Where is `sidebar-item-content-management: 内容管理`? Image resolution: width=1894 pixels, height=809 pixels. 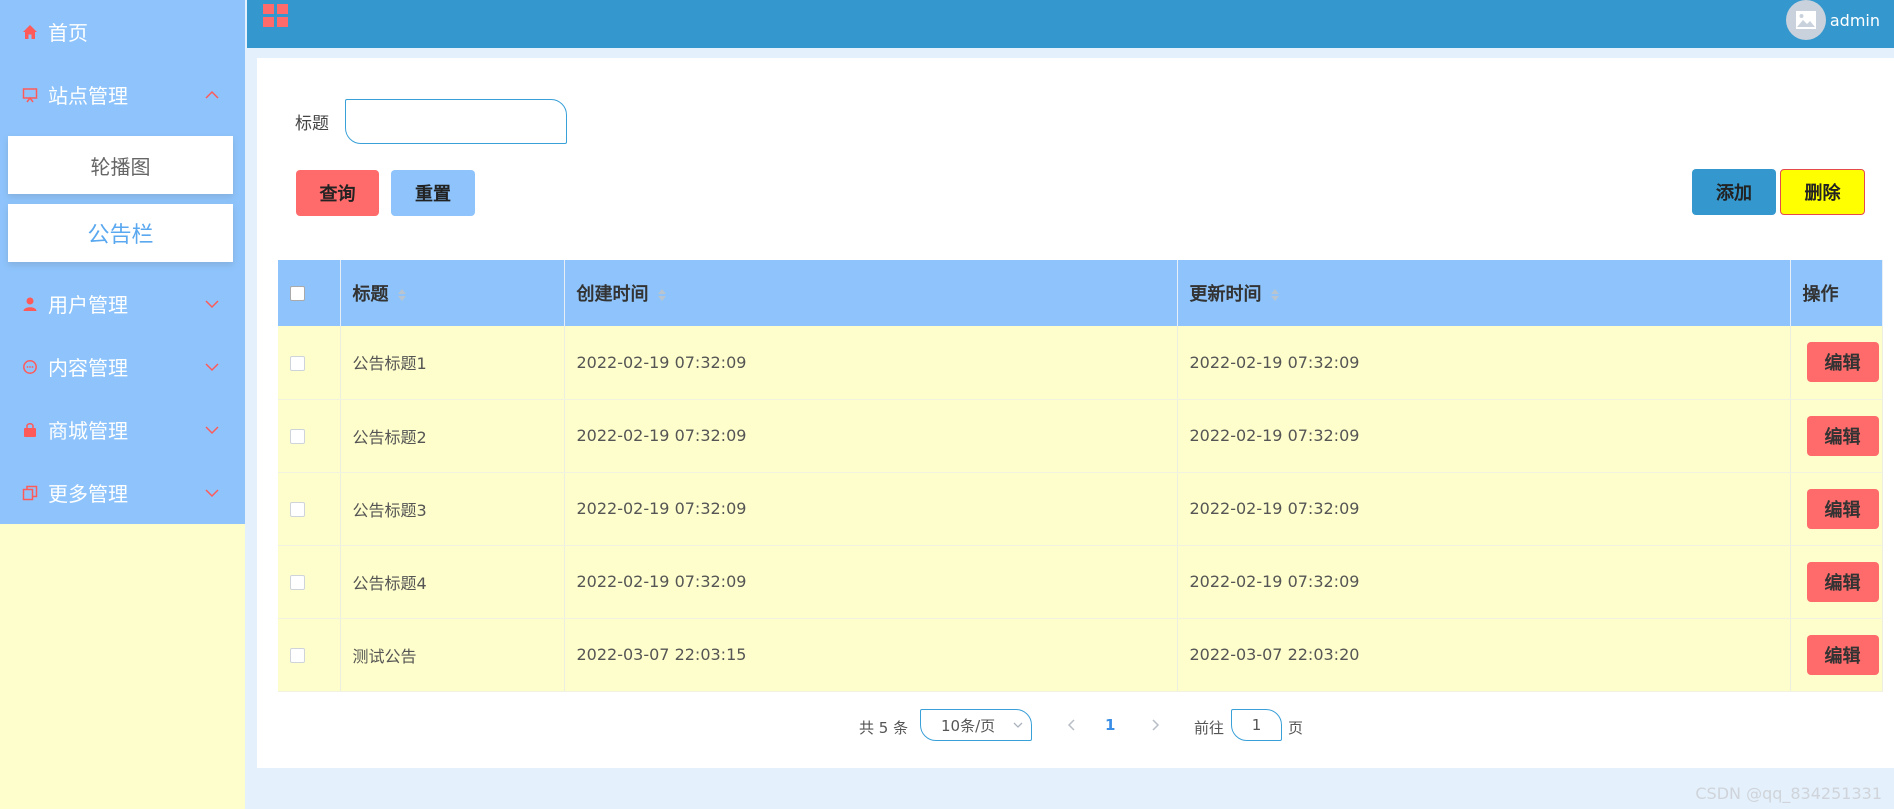 sidebar-item-content-management: 内容管理 is located at coordinates (122, 366).